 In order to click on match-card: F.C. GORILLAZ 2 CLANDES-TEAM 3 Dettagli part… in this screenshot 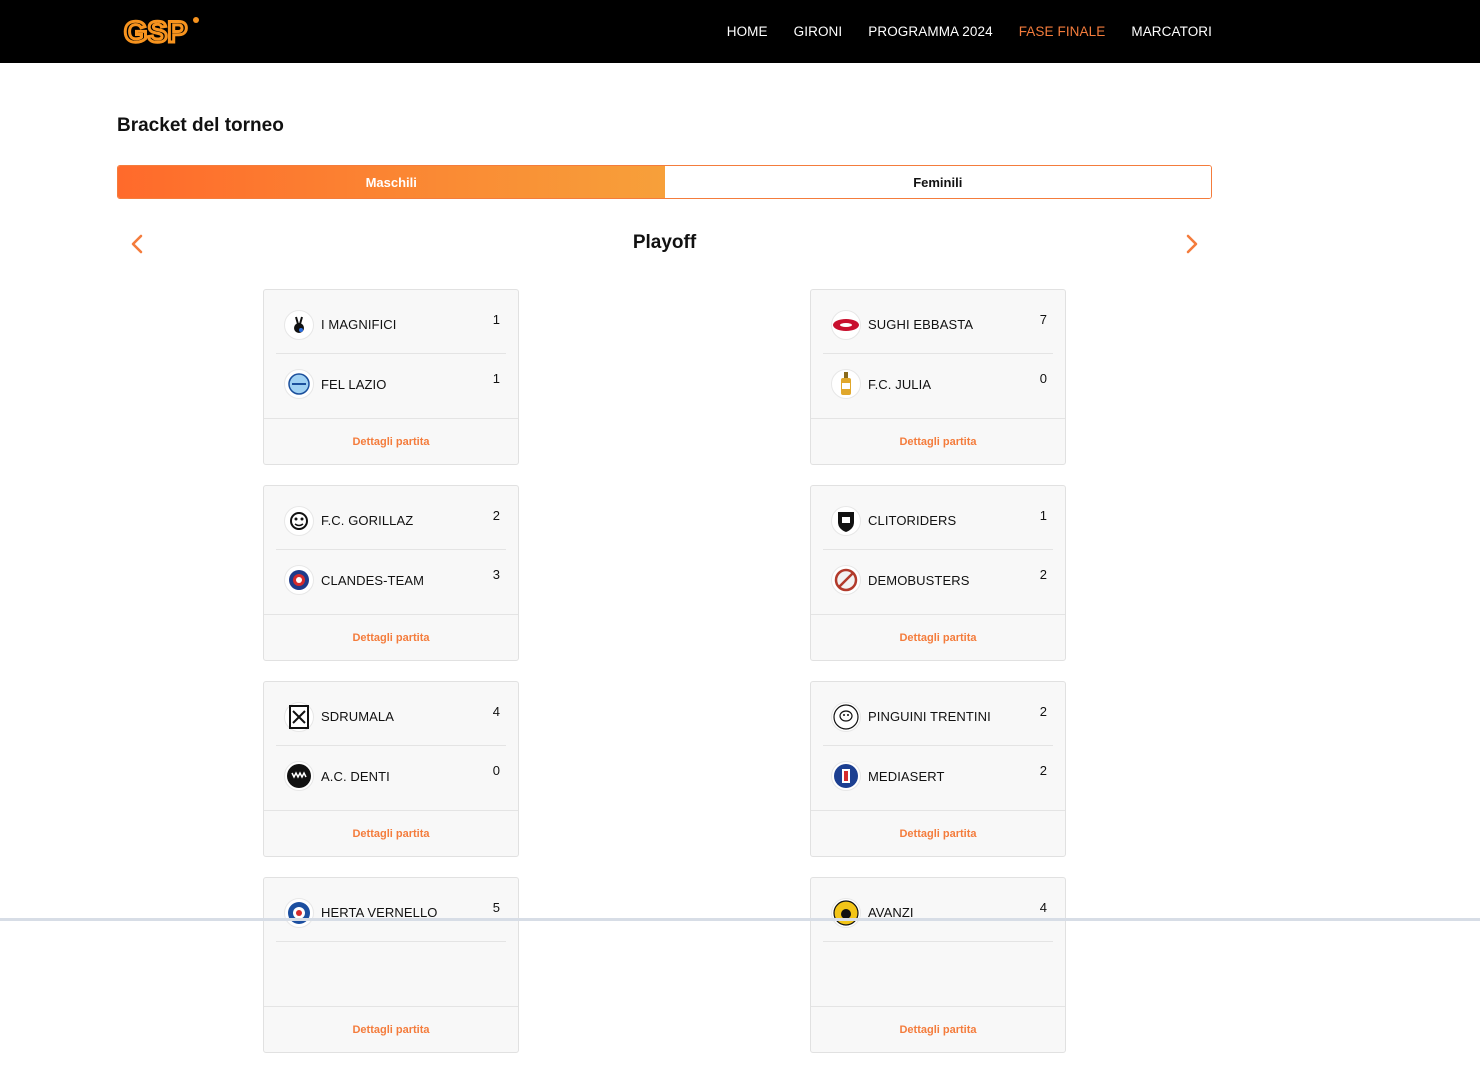, I will do `click(391, 573)`.